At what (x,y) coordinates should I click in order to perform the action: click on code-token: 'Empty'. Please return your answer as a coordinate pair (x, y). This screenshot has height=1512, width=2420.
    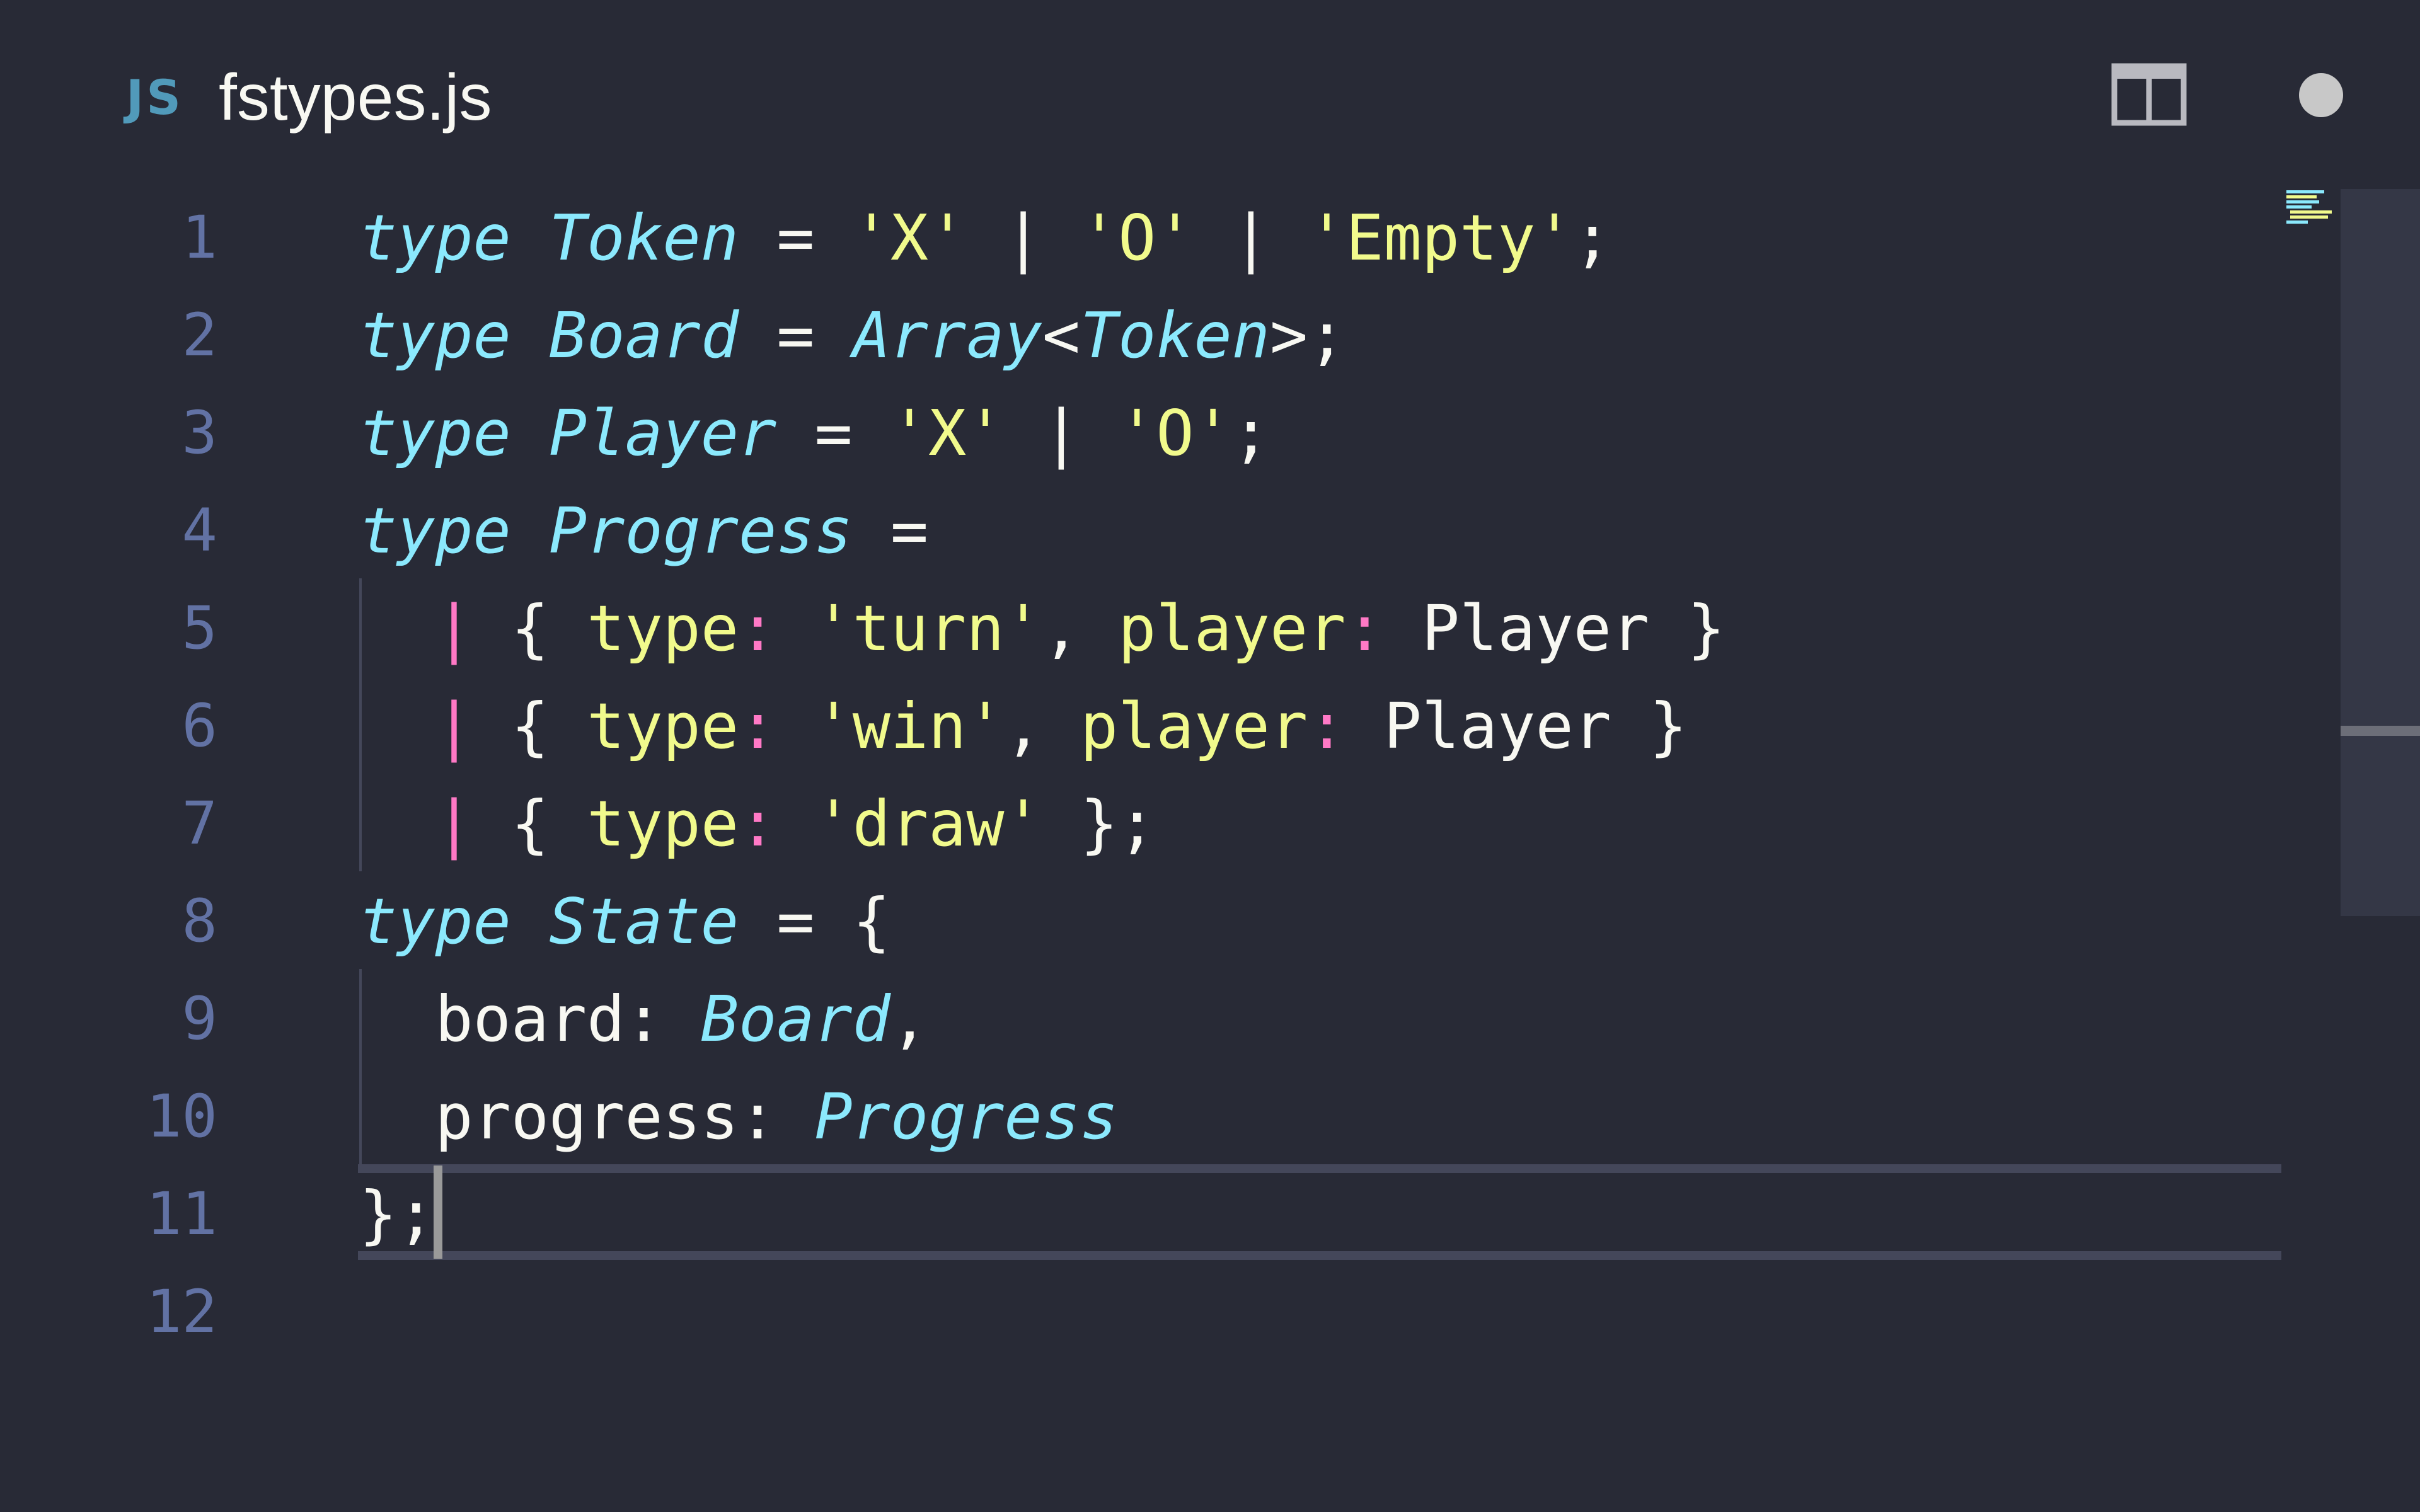
    Looking at the image, I should click on (1441, 238).